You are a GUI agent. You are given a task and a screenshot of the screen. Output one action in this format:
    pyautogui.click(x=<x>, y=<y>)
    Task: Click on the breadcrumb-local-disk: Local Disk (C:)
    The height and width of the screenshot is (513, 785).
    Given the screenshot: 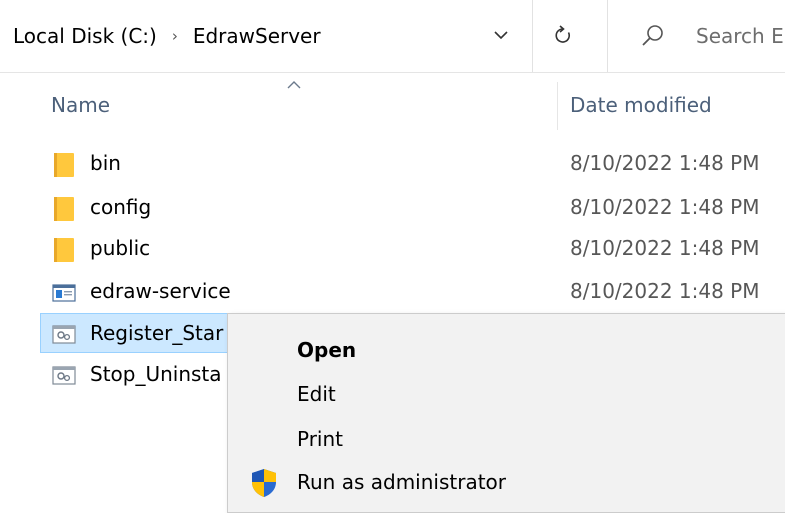 What is the action you would take?
    pyautogui.click(x=85, y=36)
    